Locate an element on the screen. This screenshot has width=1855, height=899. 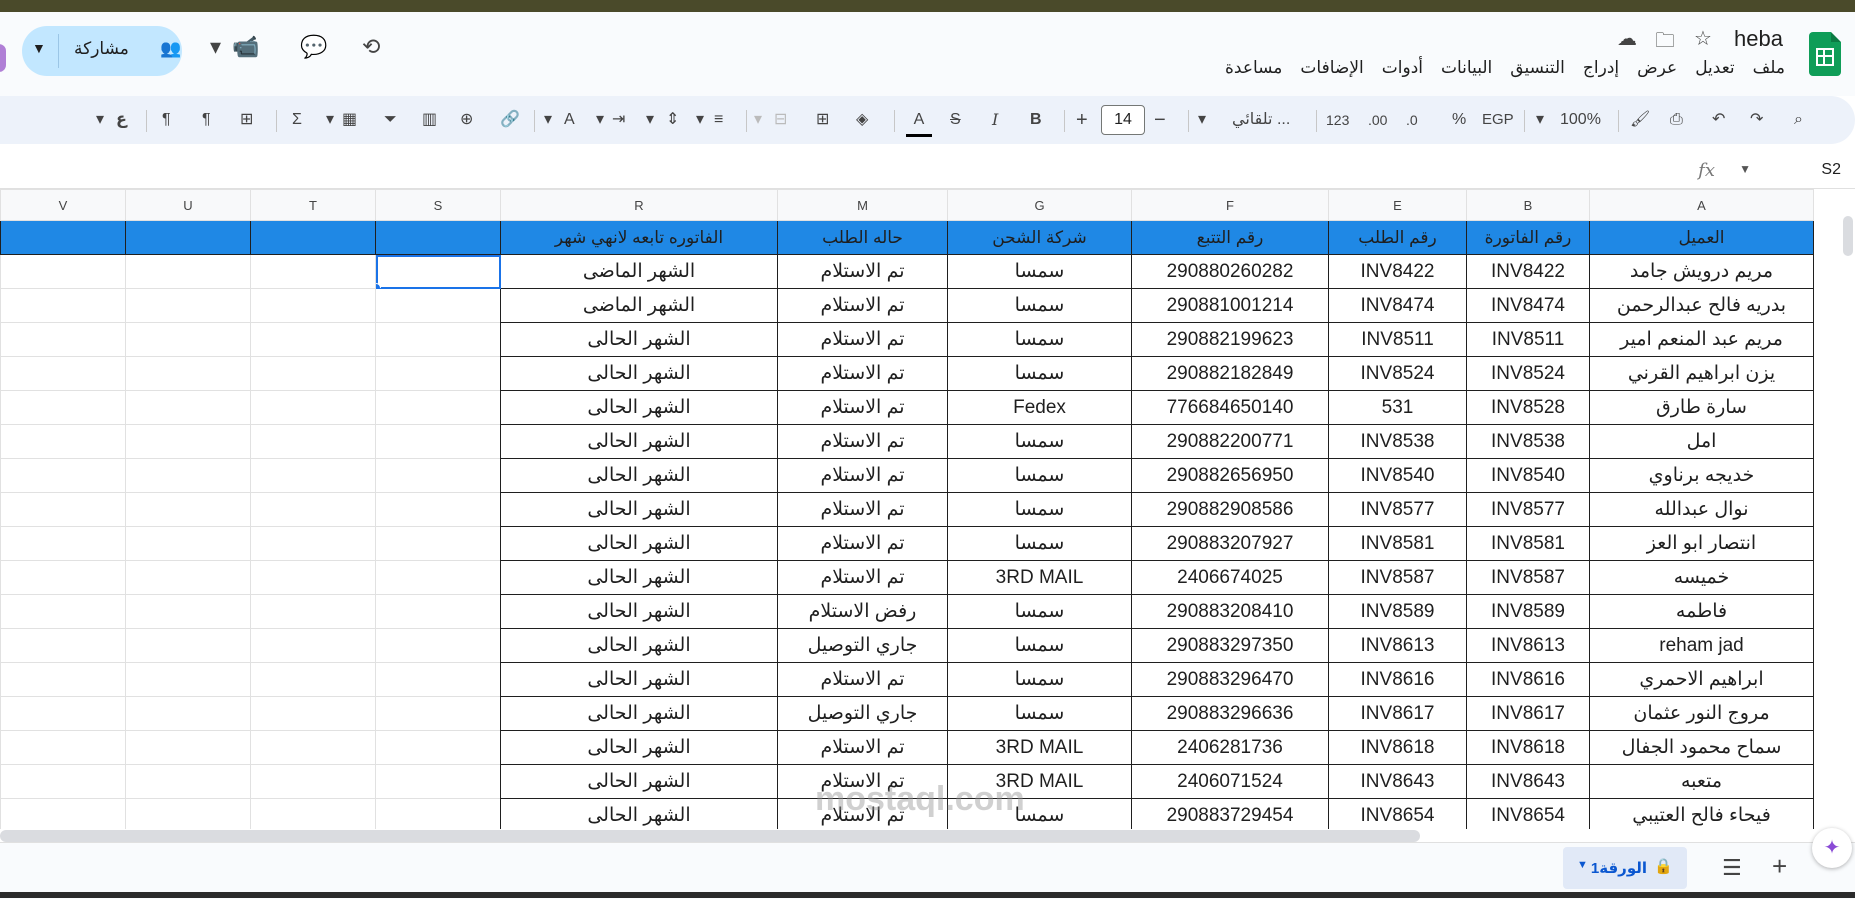
data-cell: INV8618 is located at coordinates (1528, 747).